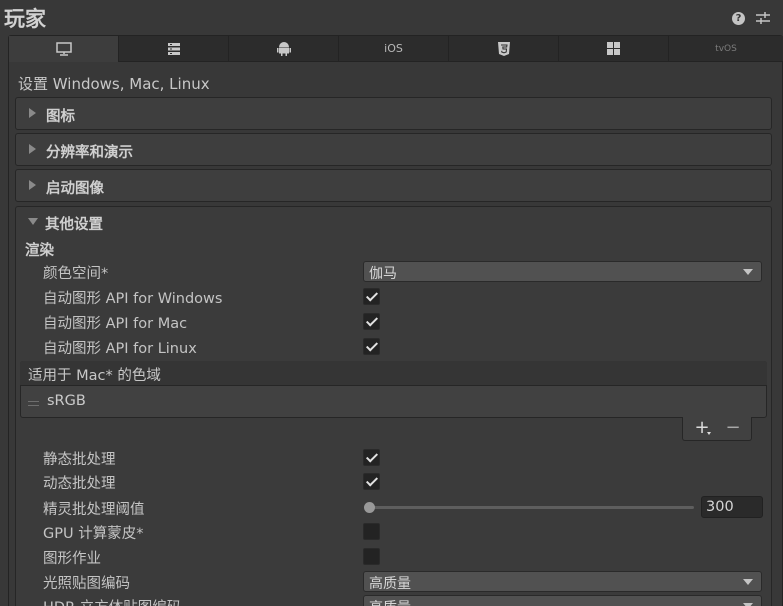 Image resolution: width=783 pixels, height=606 pixels. What do you see at coordinates (393, 149) in the screenshot?
I see `section-resolution: 分辨率和演示` at bounding box center [393, 149].